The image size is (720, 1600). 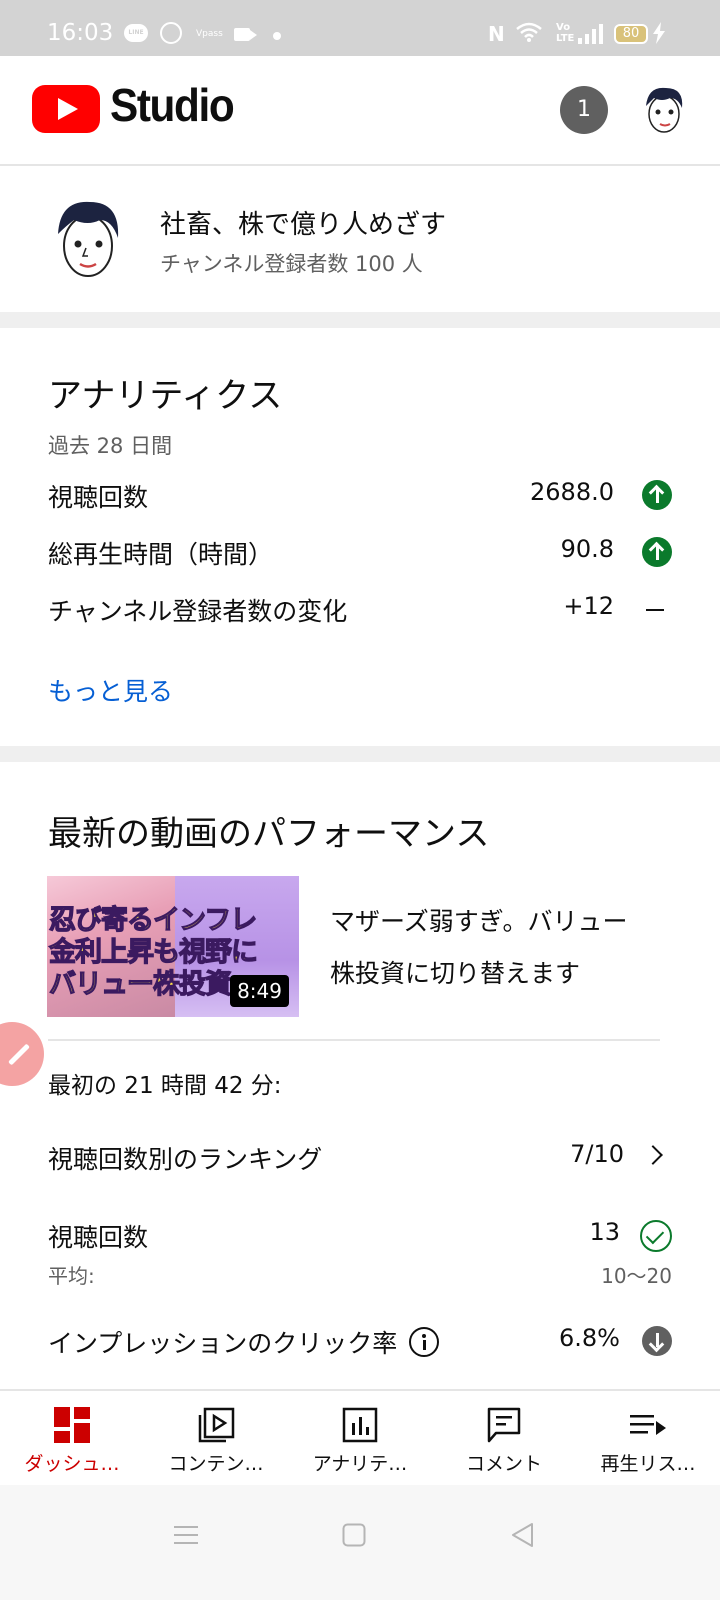 I want to click on vpass-icon: Vpass, so click(x=209, y=34).